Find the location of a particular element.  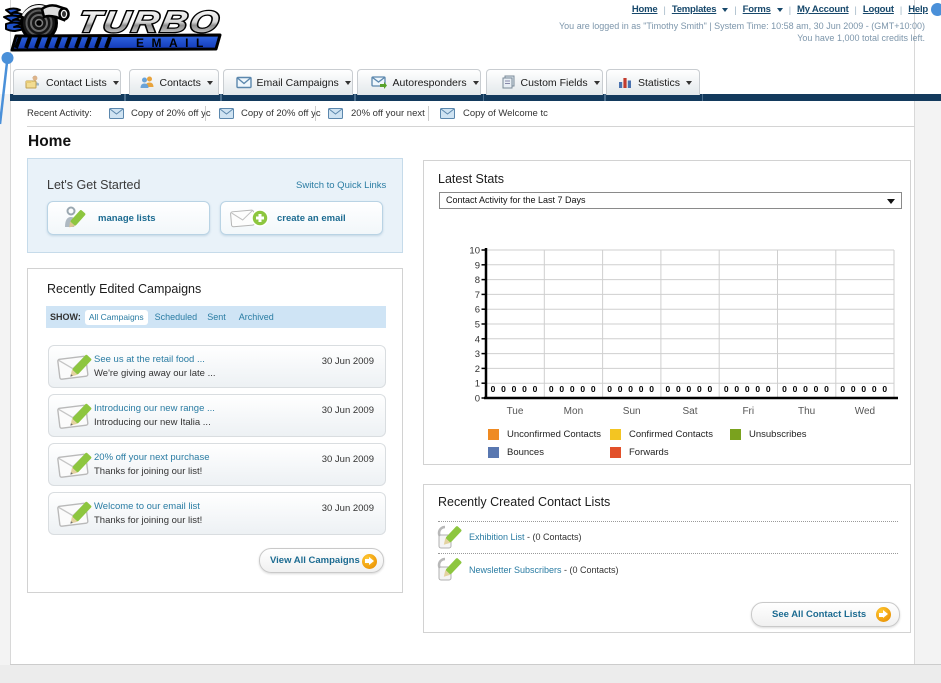

svg-text: Sun is located at coordinates (632, 411).